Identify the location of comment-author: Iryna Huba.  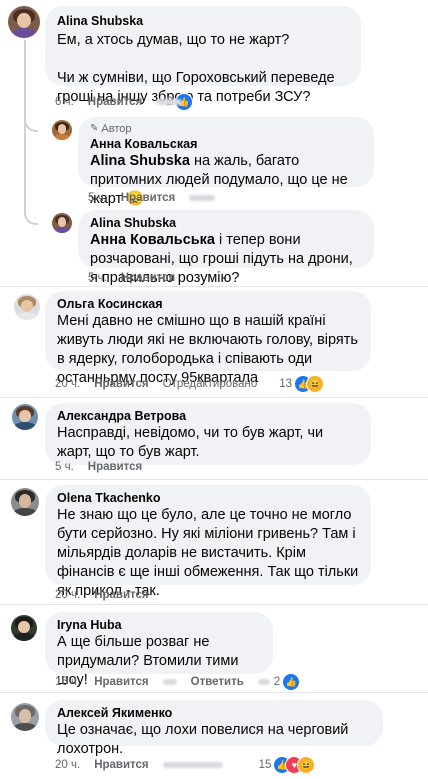
(159, 625).